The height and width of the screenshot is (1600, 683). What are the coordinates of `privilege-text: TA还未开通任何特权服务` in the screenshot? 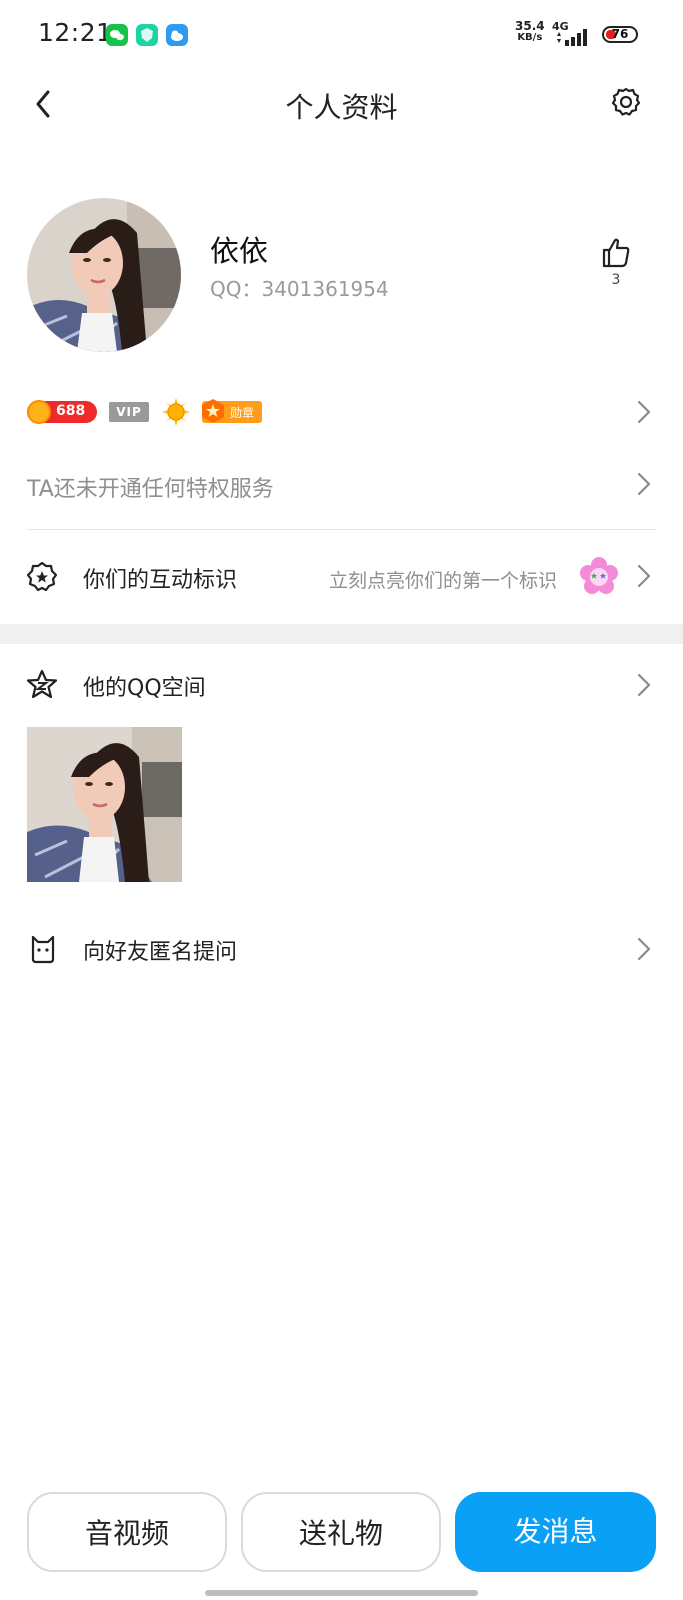 It's located at (150, 487).